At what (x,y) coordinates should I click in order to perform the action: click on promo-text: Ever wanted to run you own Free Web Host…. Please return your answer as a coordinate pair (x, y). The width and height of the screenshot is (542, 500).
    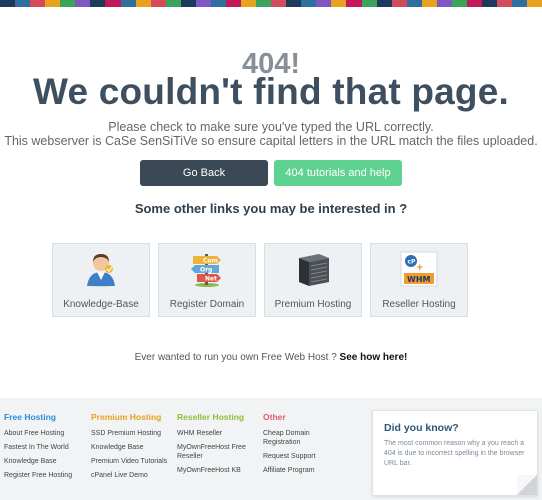
    Looking at the image, I should click on (235, 357).